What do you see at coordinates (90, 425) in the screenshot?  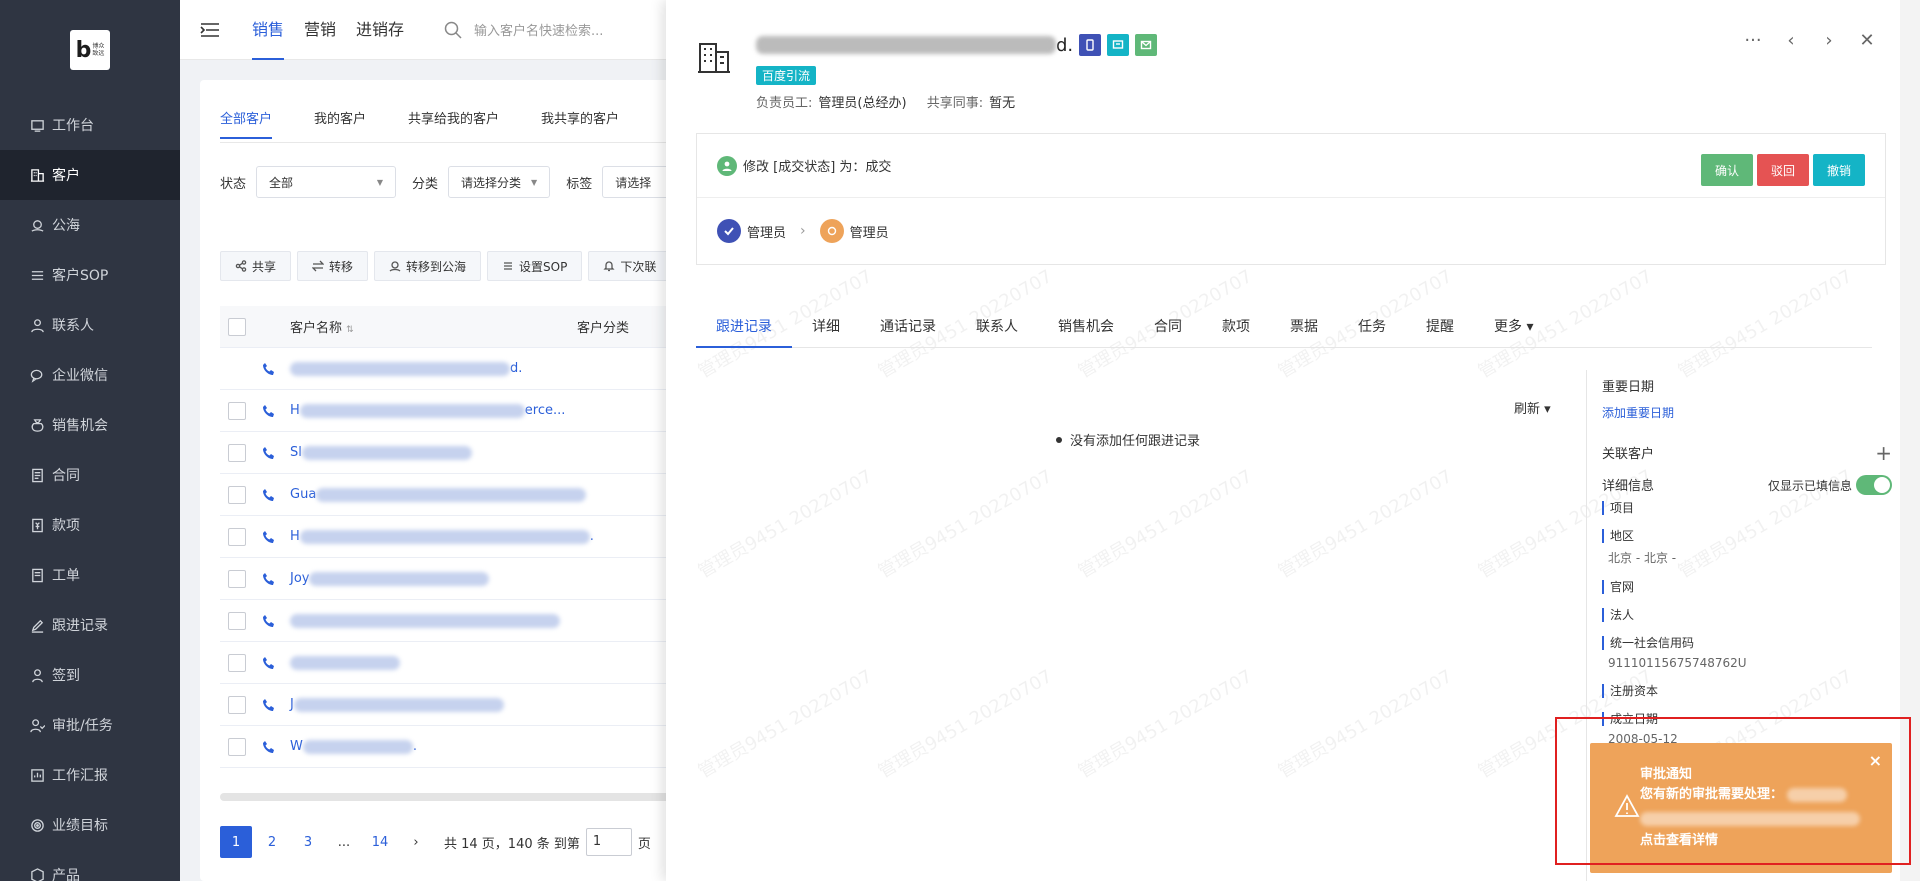 I see `sidebar-item-6: 销售机会` at bounding box center [90, 425].